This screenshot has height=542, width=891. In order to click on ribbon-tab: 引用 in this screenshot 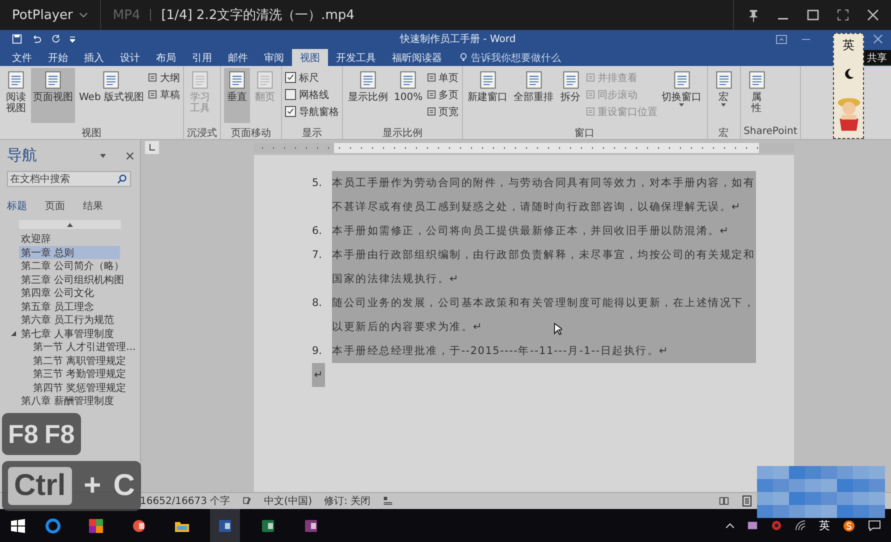, I will do `click(202, 57)`.